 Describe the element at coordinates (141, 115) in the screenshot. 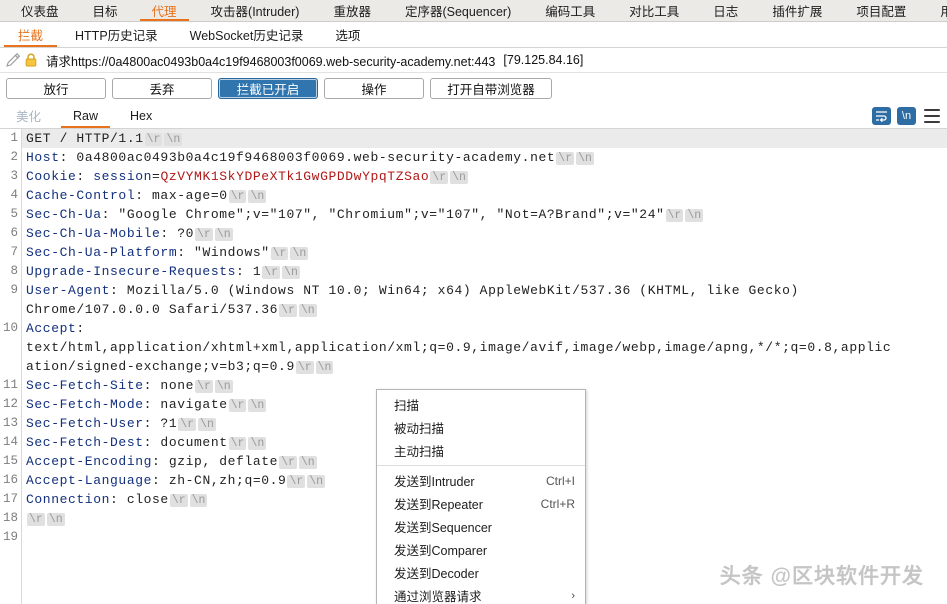

I see `editor-tab-2: Hex` at that location.